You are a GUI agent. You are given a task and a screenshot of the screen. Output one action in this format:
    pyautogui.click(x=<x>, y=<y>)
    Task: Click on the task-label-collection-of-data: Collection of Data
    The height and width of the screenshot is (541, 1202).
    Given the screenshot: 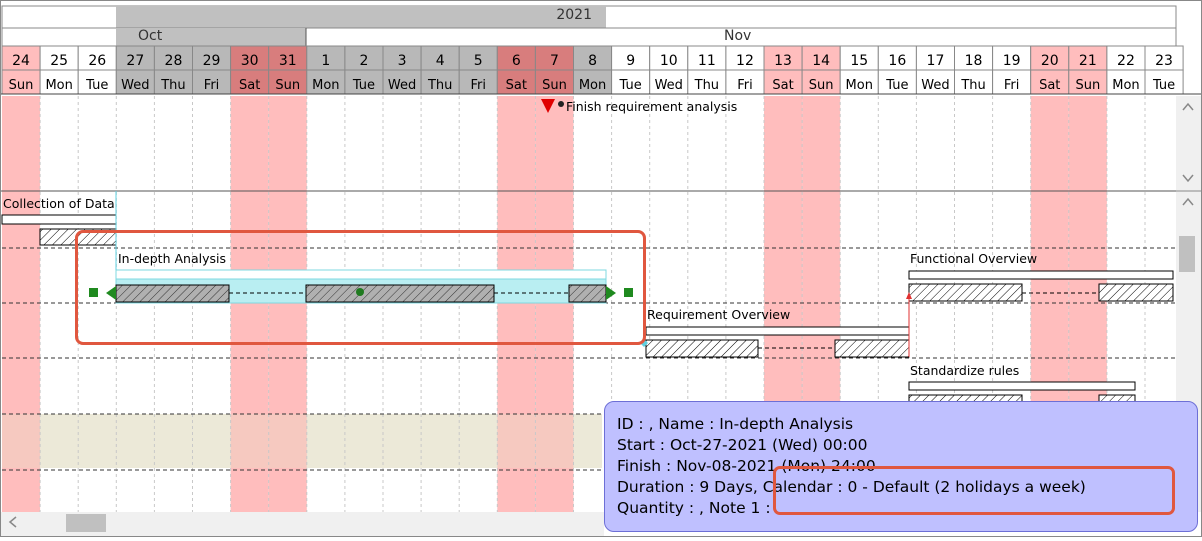 What is the action you would take?
    pyautogui.click(x=59, y=203)
    